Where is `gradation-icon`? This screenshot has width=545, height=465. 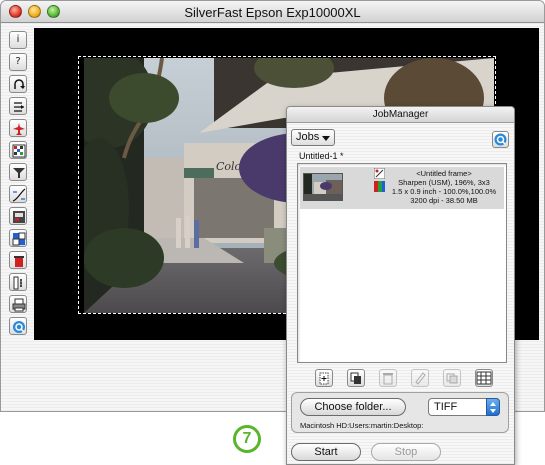 gradation-icon is located at coordinates (19, 195).